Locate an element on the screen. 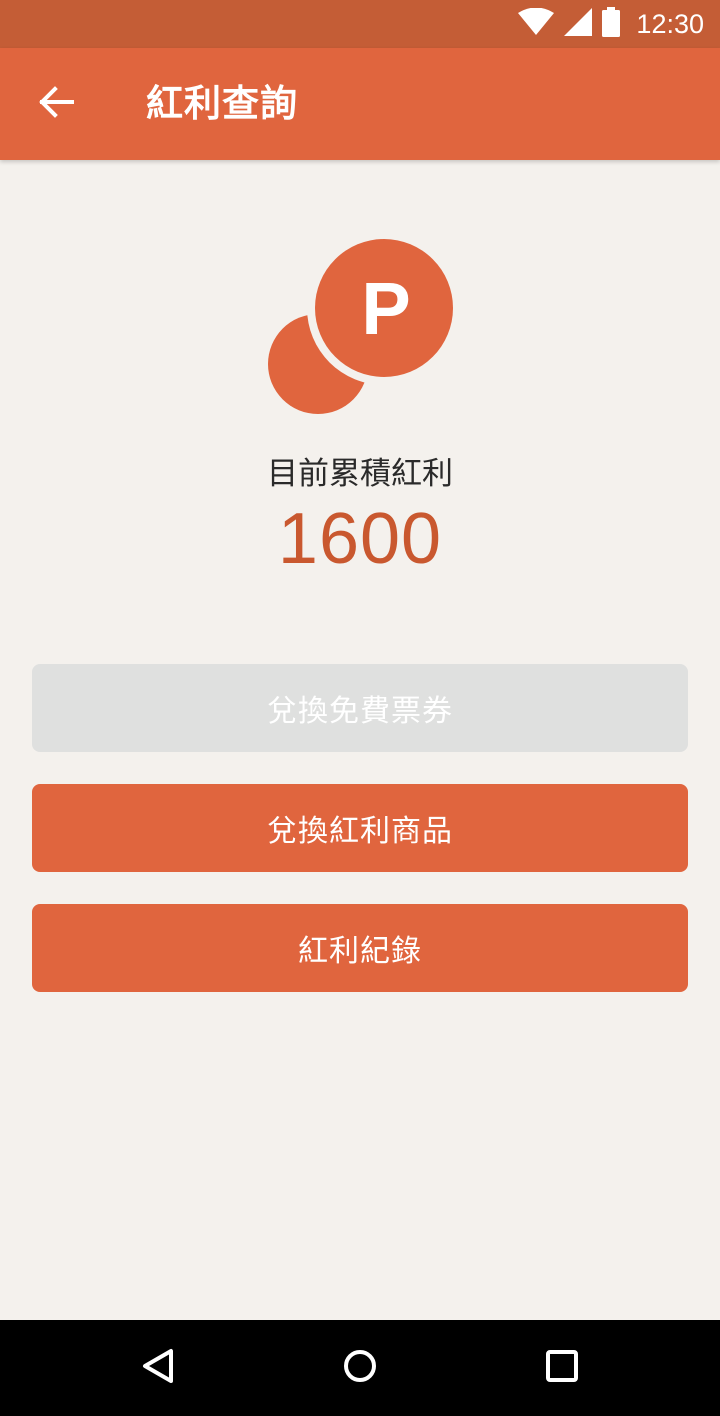 The image size is (720, 1416). home-circle-icon is located at coordinates (360, 1368).